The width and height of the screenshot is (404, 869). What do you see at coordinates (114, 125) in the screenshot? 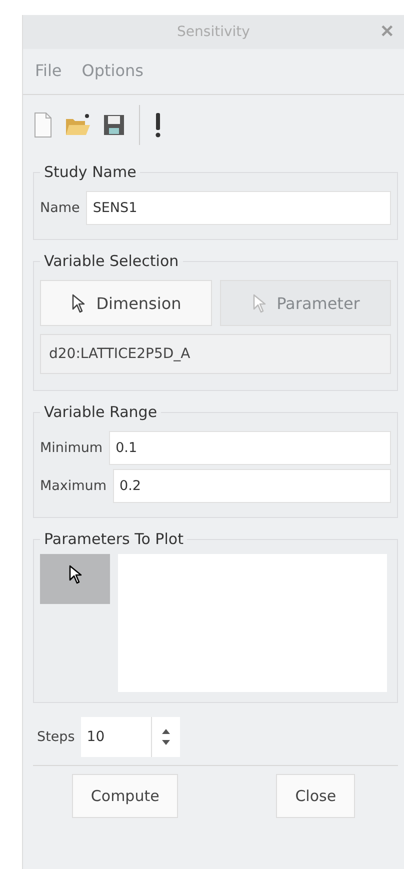
I see `save-button` at bounding box center [114, 125].